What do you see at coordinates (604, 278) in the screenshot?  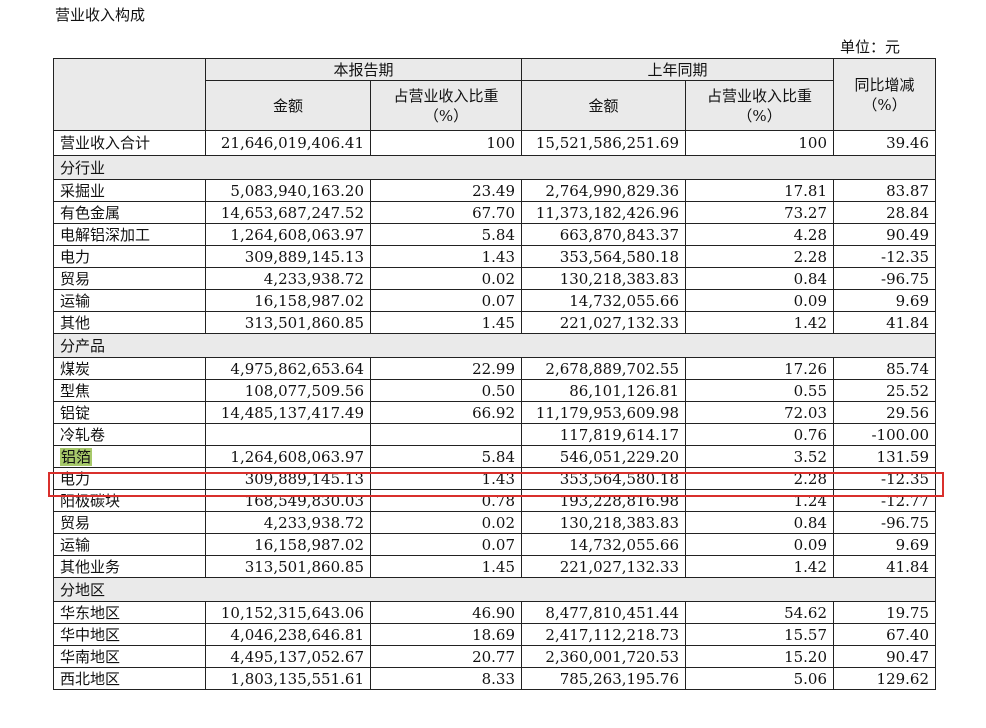 I see `cell-prior-amount: 130,218,383.83` at bounding box center [604, 278].